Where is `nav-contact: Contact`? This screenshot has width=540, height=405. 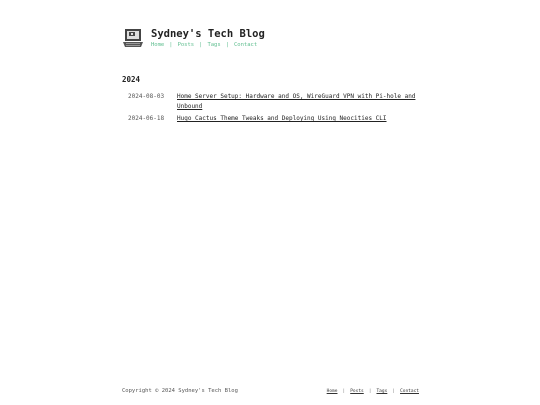
nav-contact: Contact is located at coordinates (245, 45).